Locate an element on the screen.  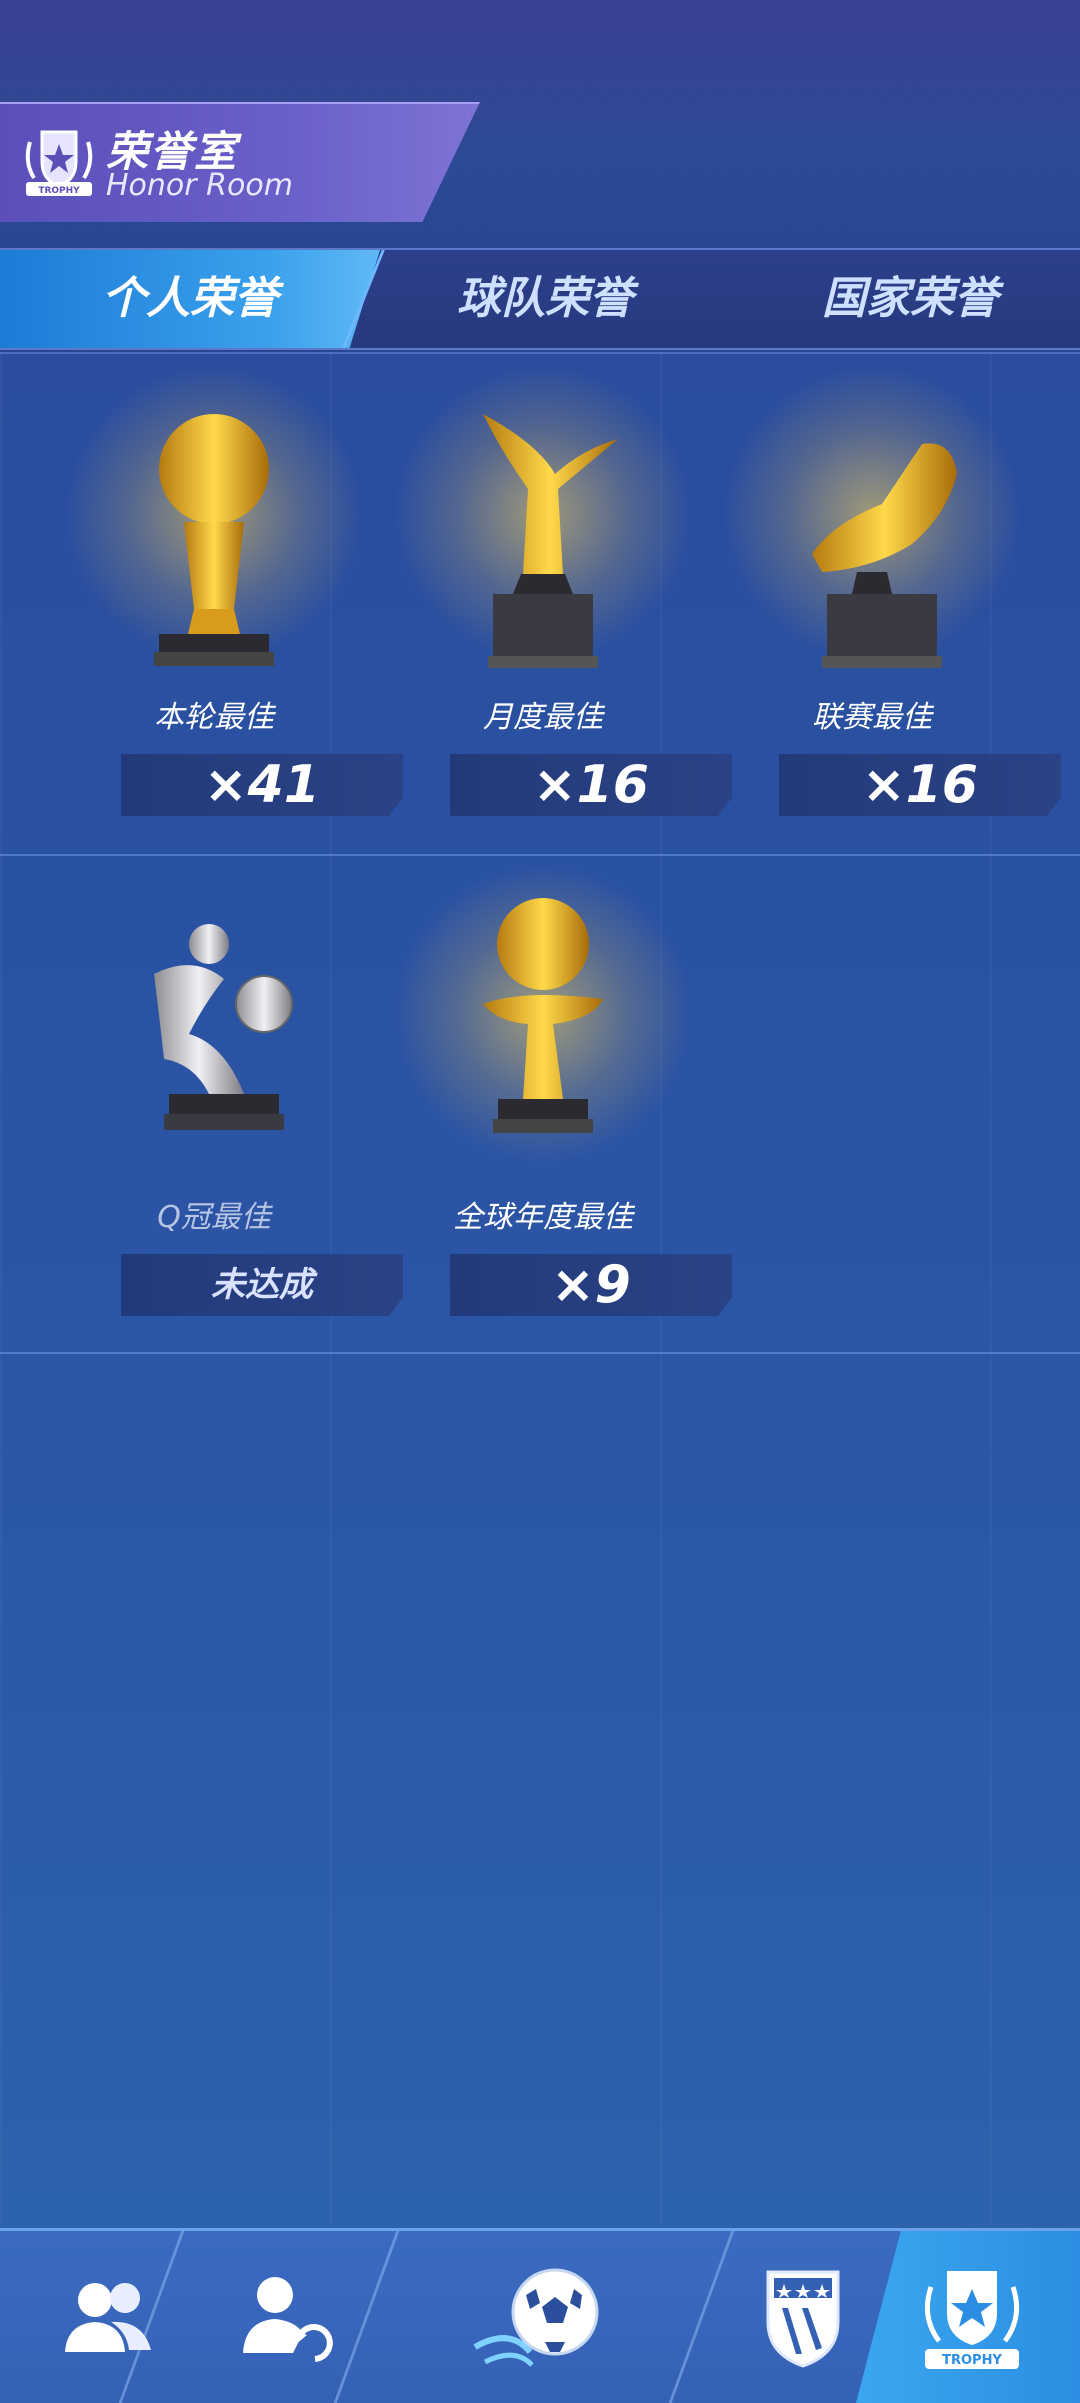
tab-team-honor: 球队荣誉 is located at coordinates (545, 299).